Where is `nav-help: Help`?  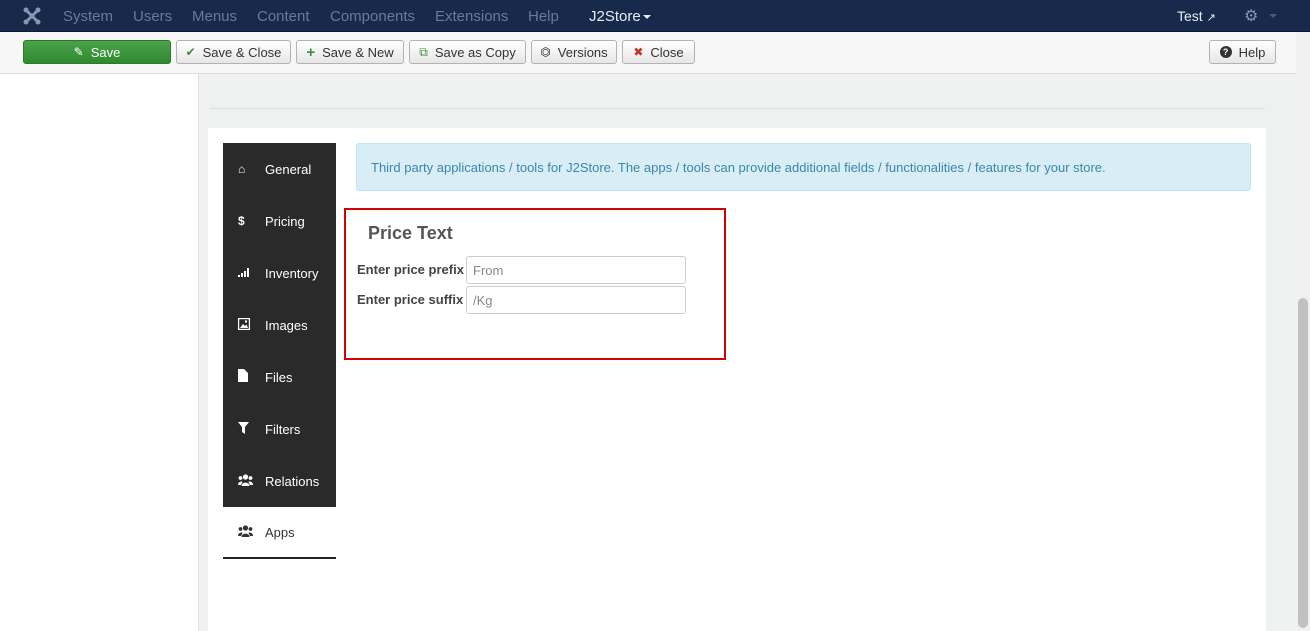
nav-help: Help is located at coordinates (543, 16).